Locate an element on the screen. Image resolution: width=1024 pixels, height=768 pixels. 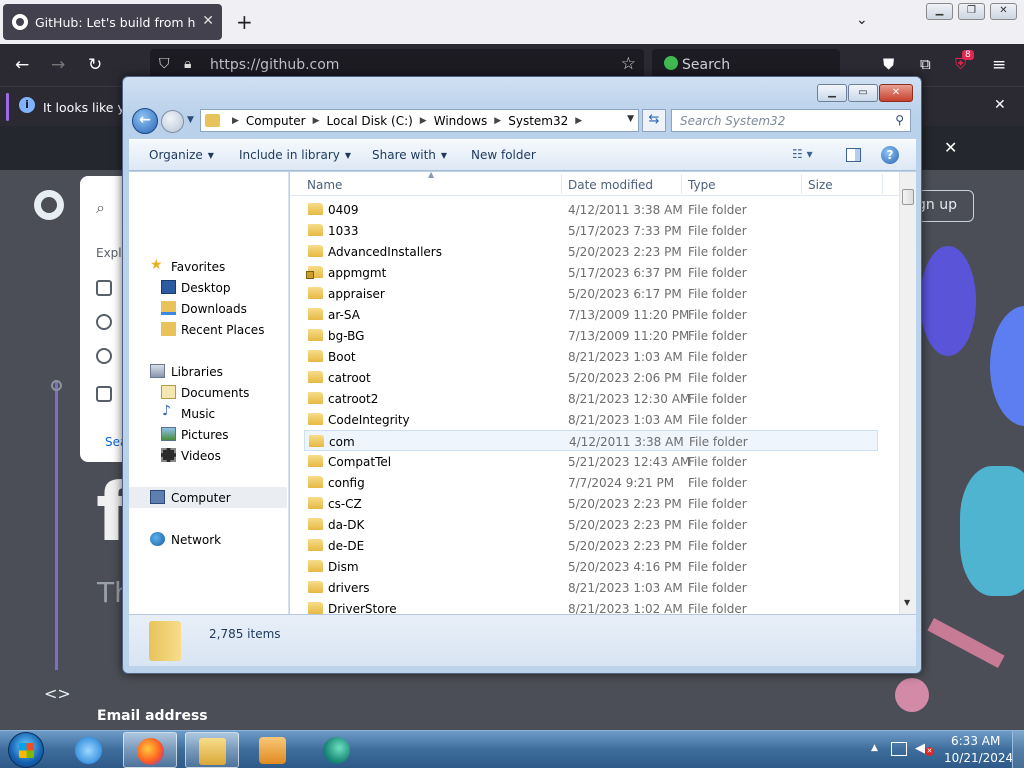
table-row: drivers 8/21/2023 1:03 AM File folder is located at coordinates (591, 587).